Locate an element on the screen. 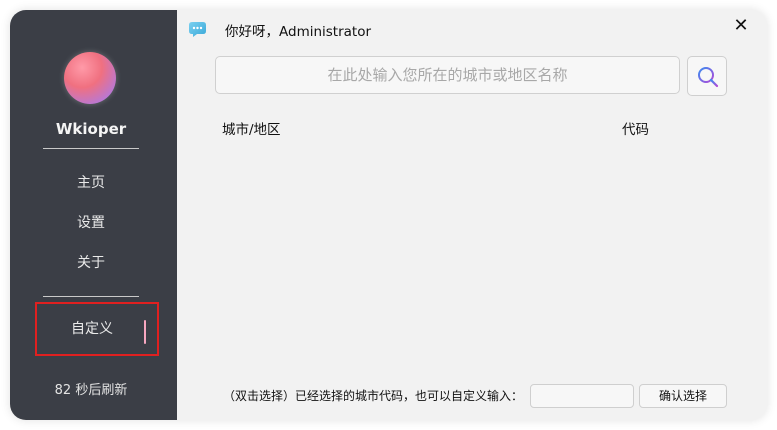  refresh-countdown: 82 秒后刷新 is located at coordinates (91, 390).